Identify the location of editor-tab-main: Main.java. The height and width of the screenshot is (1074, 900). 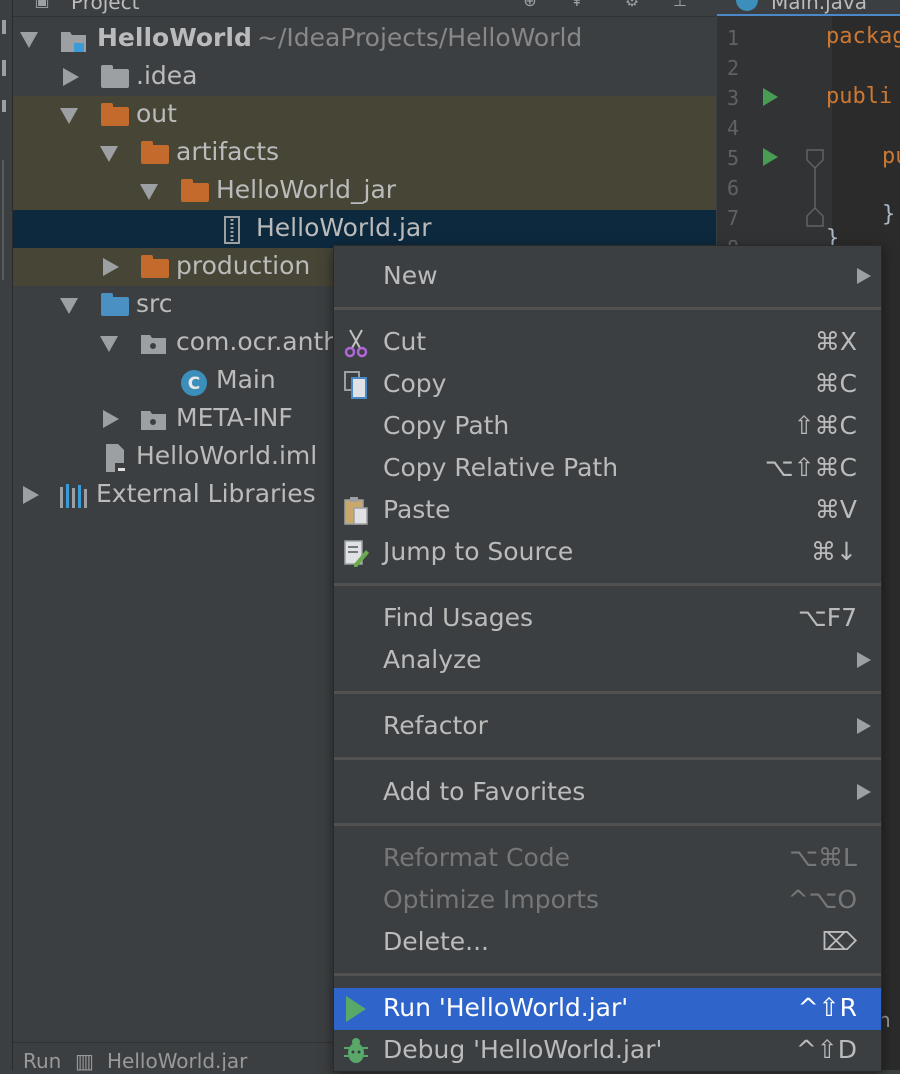
(808, 8).